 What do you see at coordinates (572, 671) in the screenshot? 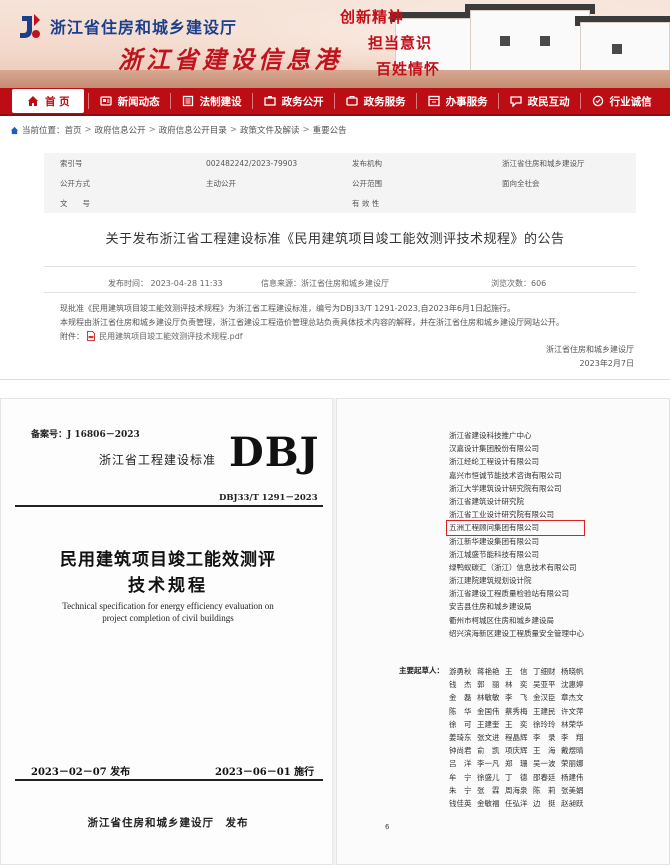
I see `drafter-name: 杨晓帆` at bounding box center [572, 671].